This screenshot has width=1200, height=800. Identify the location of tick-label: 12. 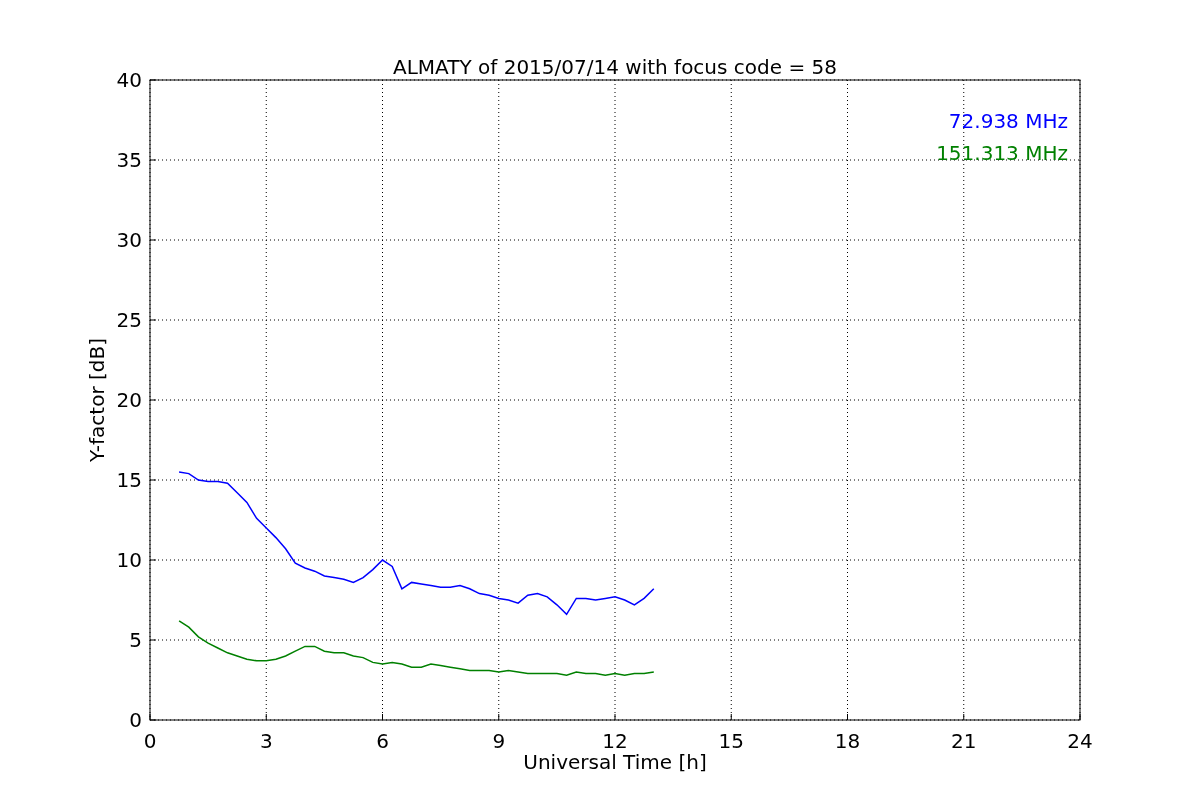
(615, 741).